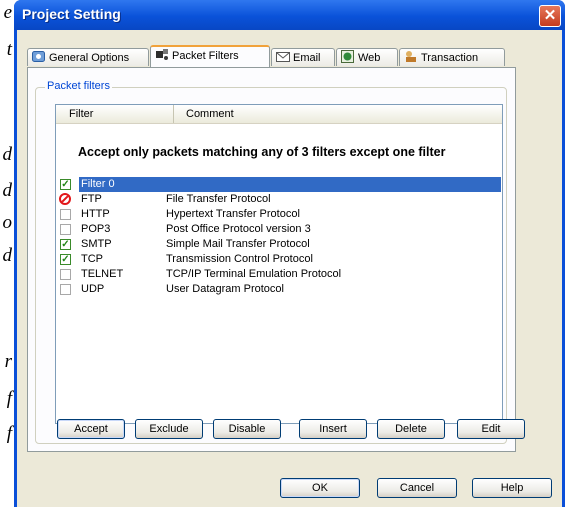  What do you see at coordinates (91, 199) in the screenshot?
I see `filter-name: FTP` at bounding box center [91, 199].